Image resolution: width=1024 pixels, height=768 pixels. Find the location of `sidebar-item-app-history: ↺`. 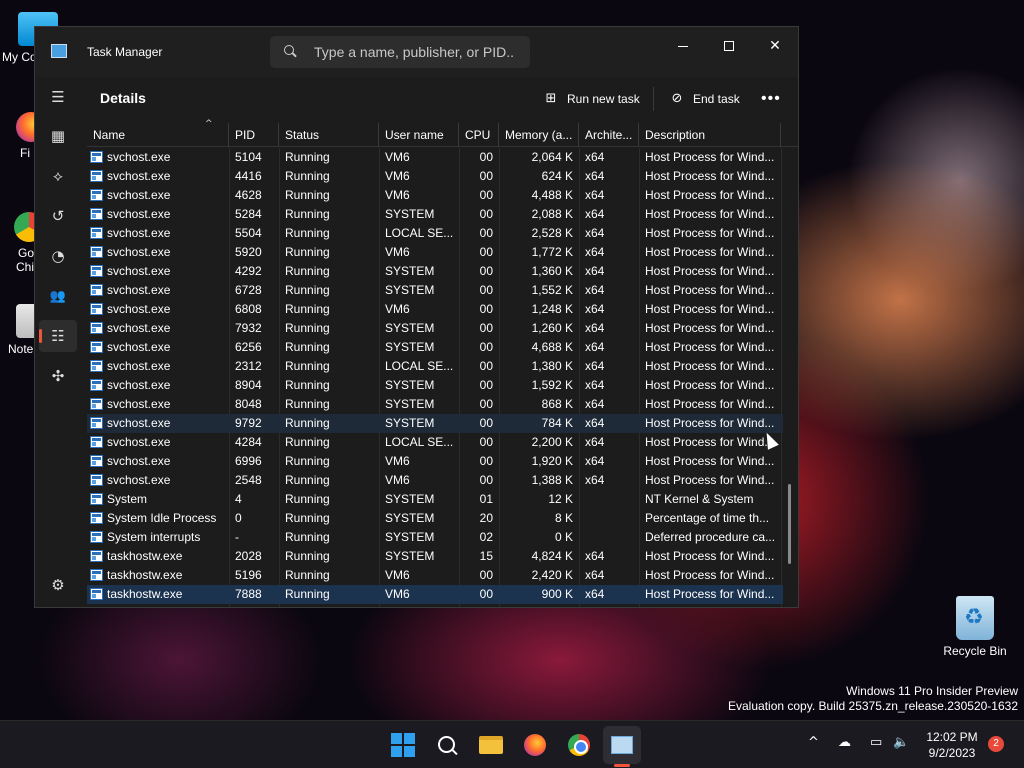

sidebar-item-app-history: ↺ is located at coordinates (58, 216).